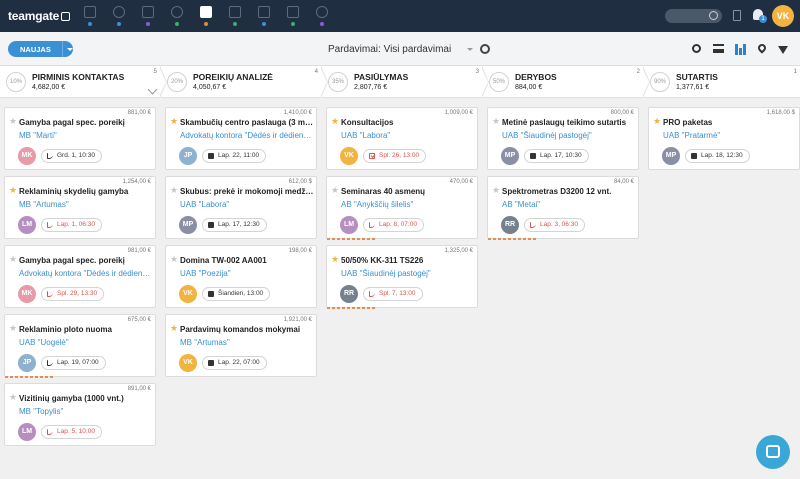  I want to click on map-pin-icon, so click(762, 48).